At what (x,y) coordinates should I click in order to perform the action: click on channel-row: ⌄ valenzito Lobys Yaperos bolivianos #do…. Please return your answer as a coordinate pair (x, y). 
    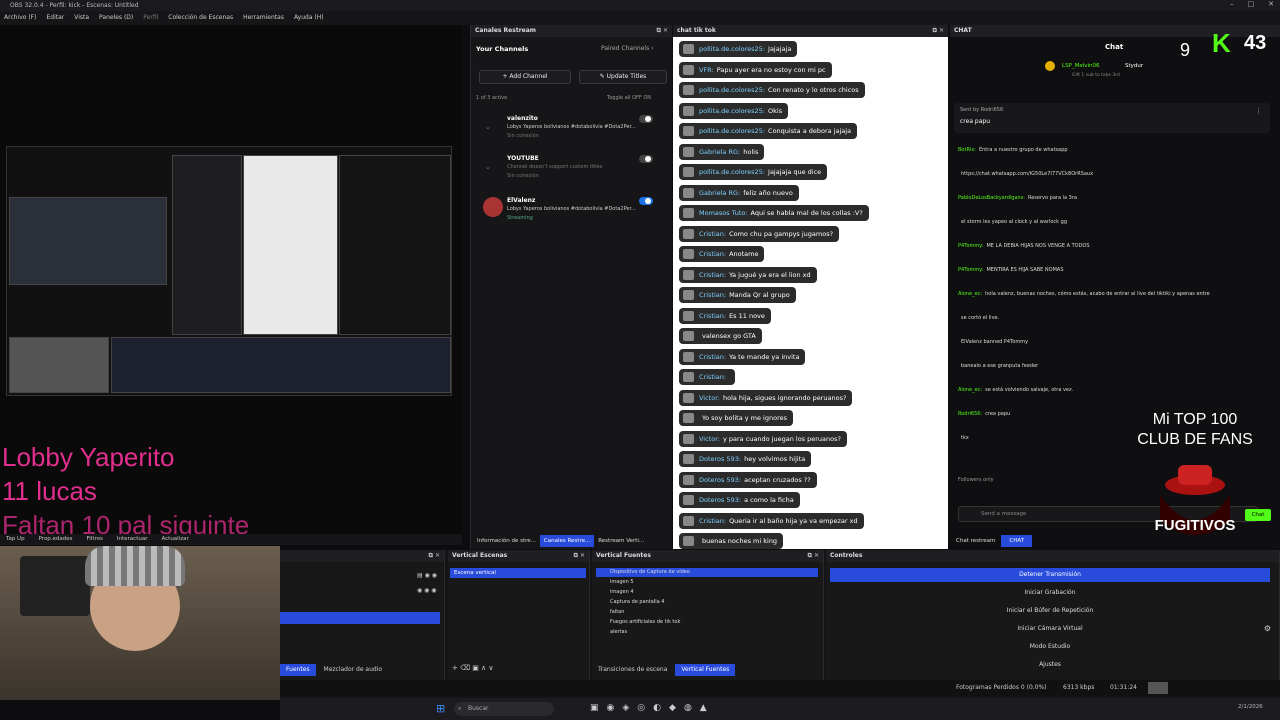
    Looking at the image, I should click on (572, 133).